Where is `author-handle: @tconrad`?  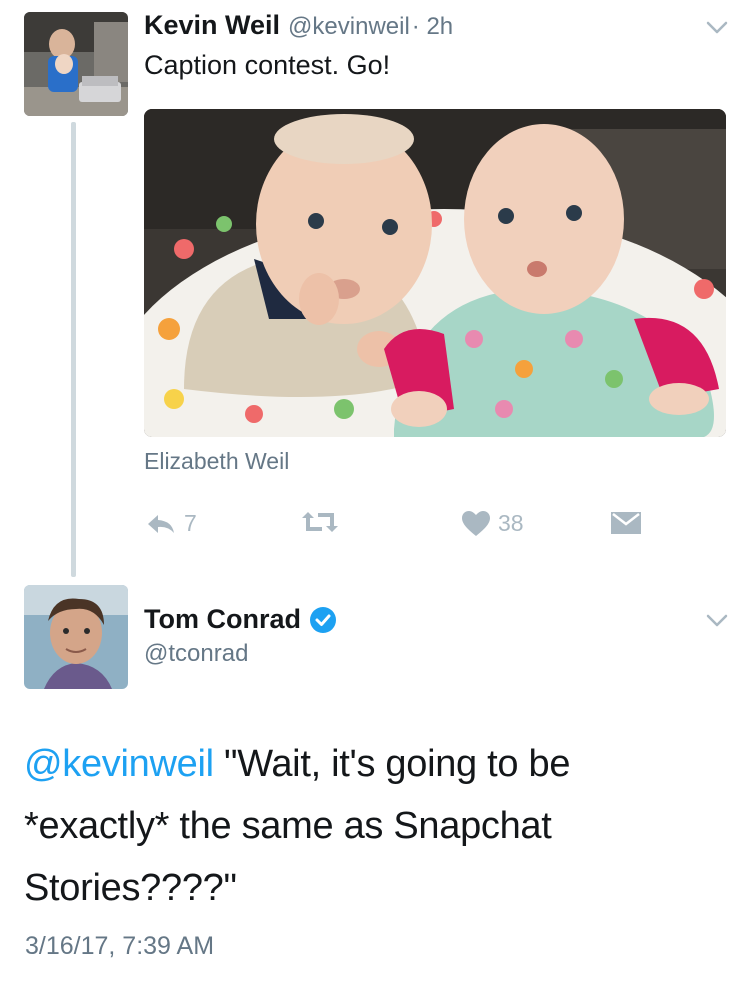
author-handle: @tconrad is located at coordinates (196, 654).